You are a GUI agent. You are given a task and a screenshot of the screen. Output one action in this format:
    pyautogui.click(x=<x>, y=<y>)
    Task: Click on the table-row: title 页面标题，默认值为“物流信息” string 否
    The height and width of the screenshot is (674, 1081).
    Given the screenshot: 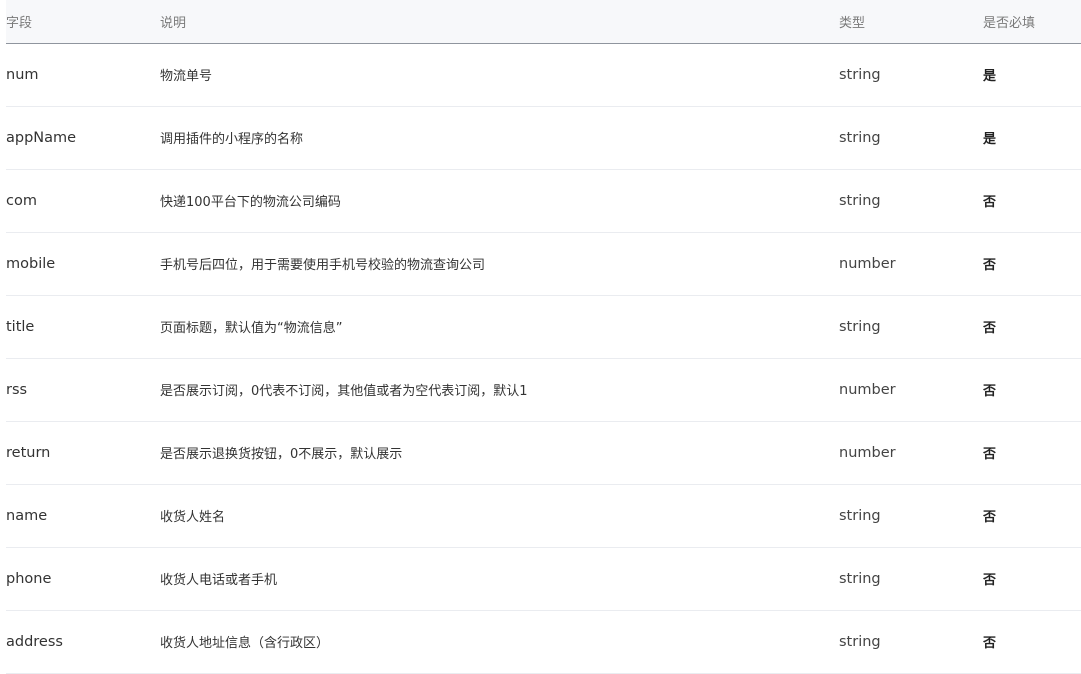 What is the action you would take?
    pyautogui.click(x=543, y=327)
    